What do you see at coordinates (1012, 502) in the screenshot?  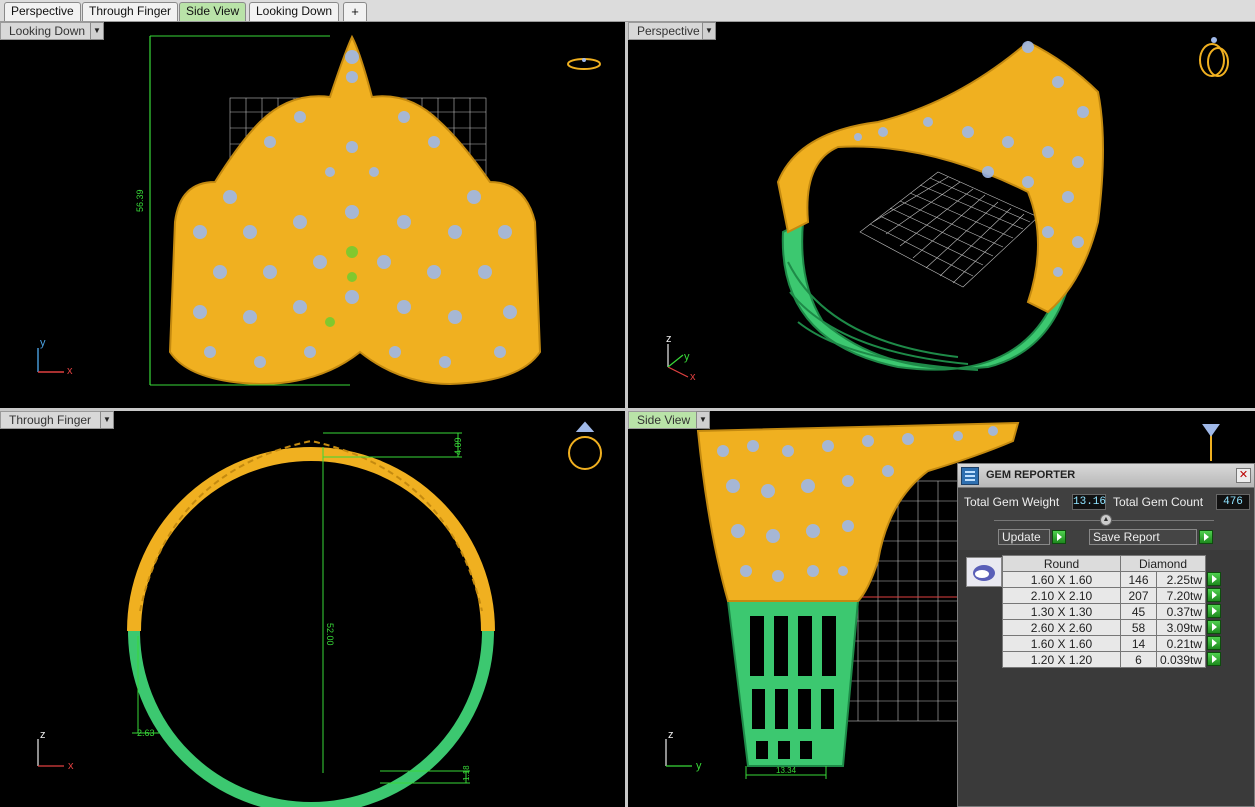 I see `total-gem-weight-label: Total Gem Weight` at bounding box center [1012, 502].